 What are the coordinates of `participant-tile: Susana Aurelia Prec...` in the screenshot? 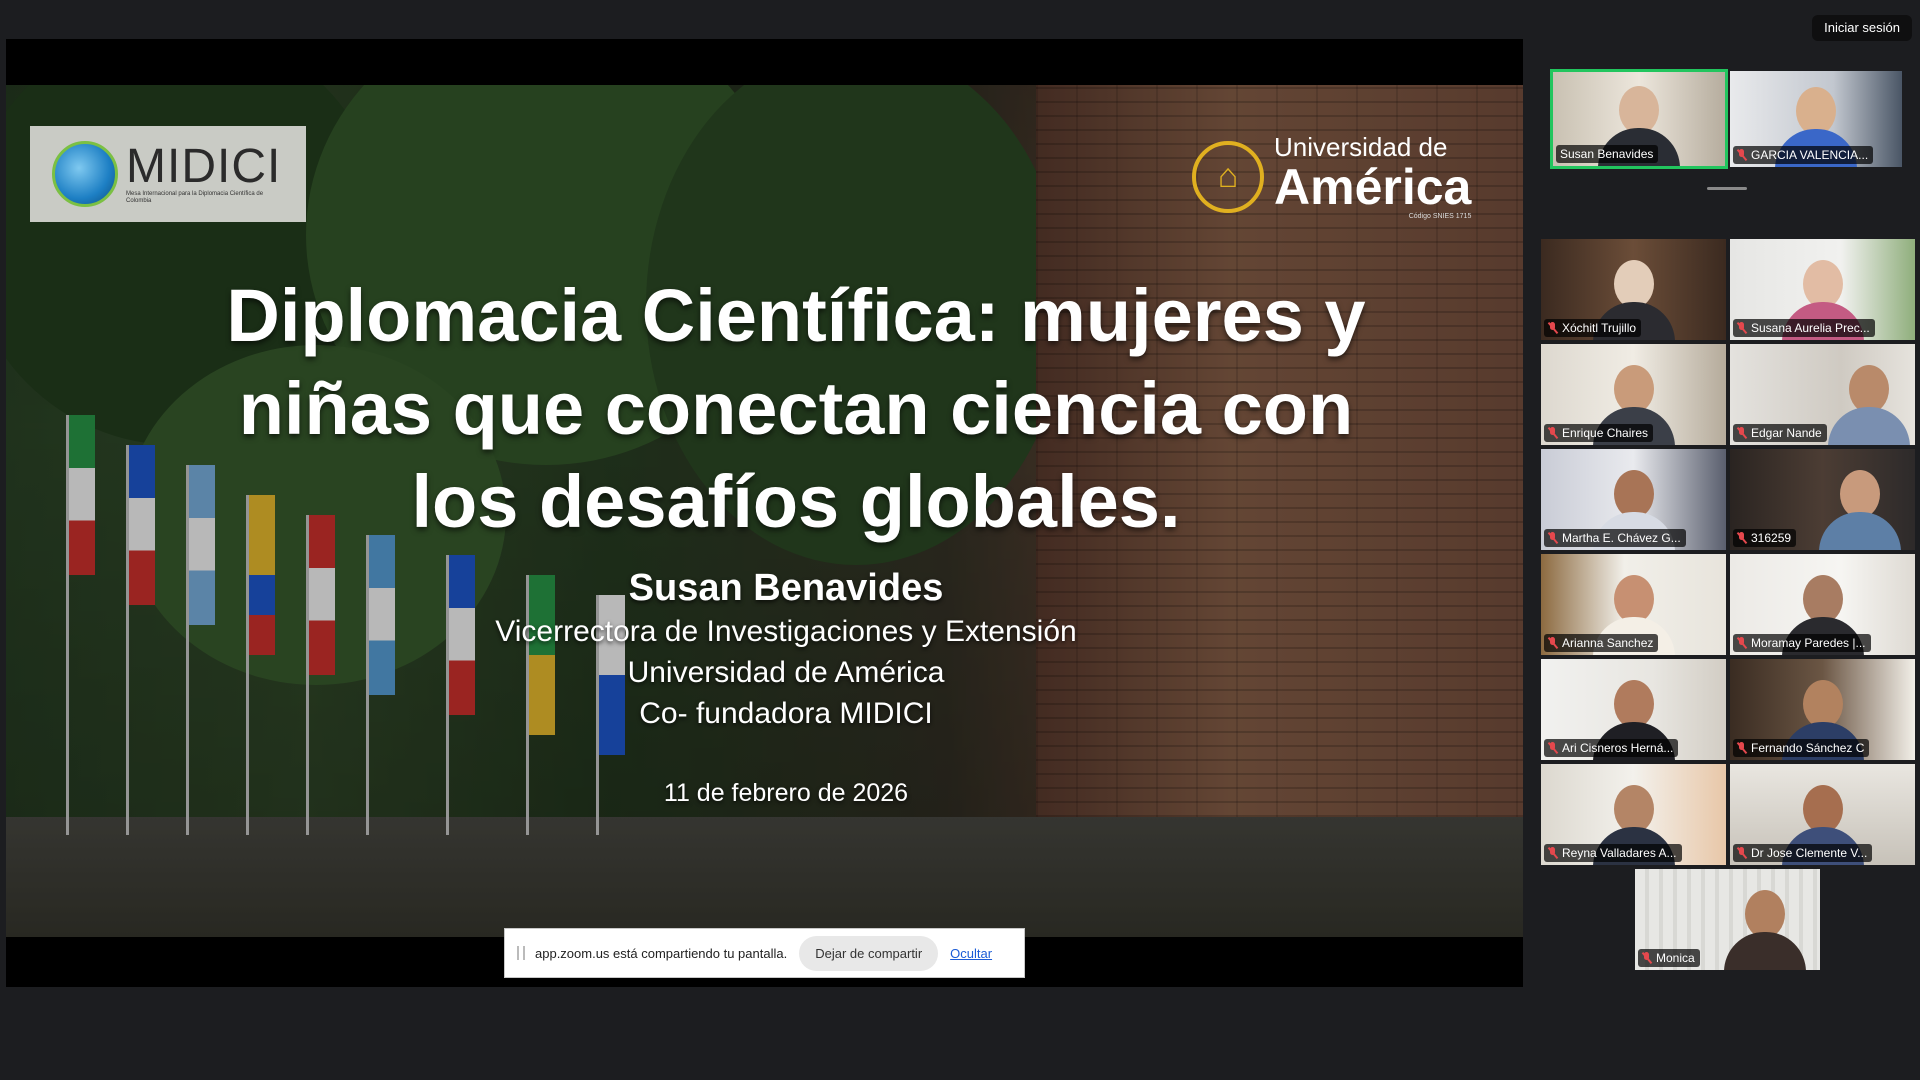 It's located at (1822, 289).